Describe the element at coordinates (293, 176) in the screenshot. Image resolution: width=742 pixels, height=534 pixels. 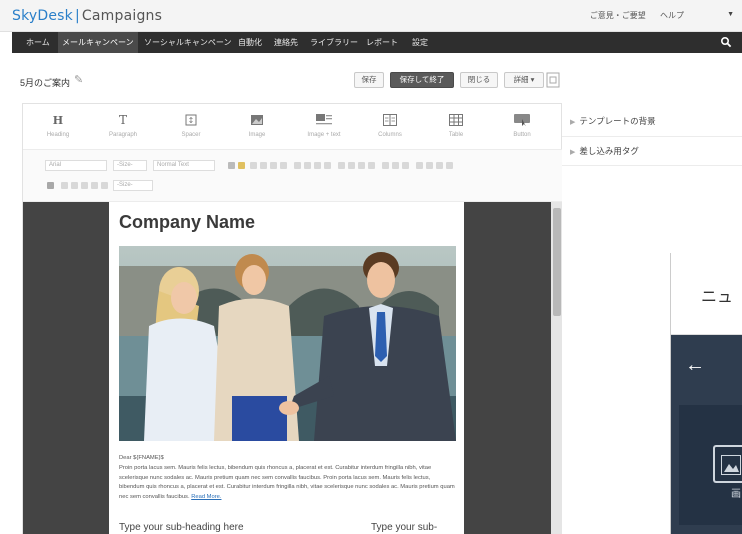
I see `format-toolbar: Arial -Size- Normal Text -Size-` at that location.